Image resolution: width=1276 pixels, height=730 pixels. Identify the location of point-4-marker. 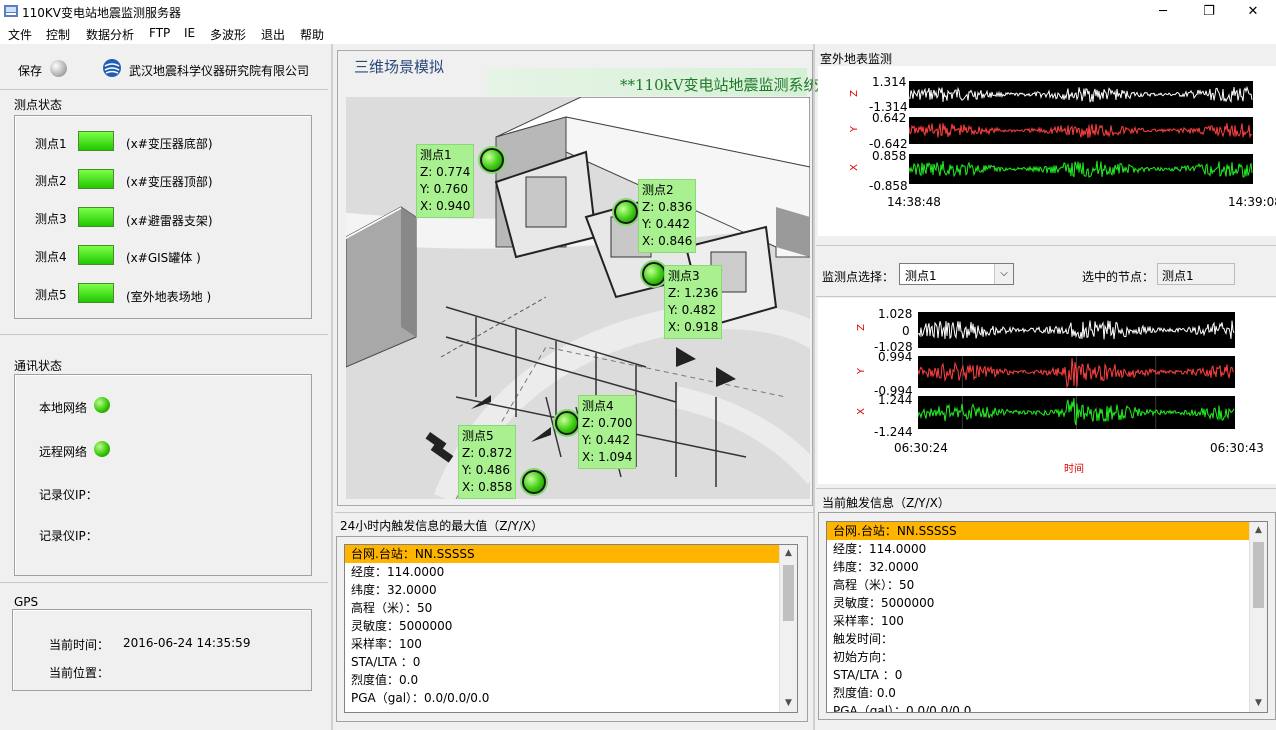
(567, 423).